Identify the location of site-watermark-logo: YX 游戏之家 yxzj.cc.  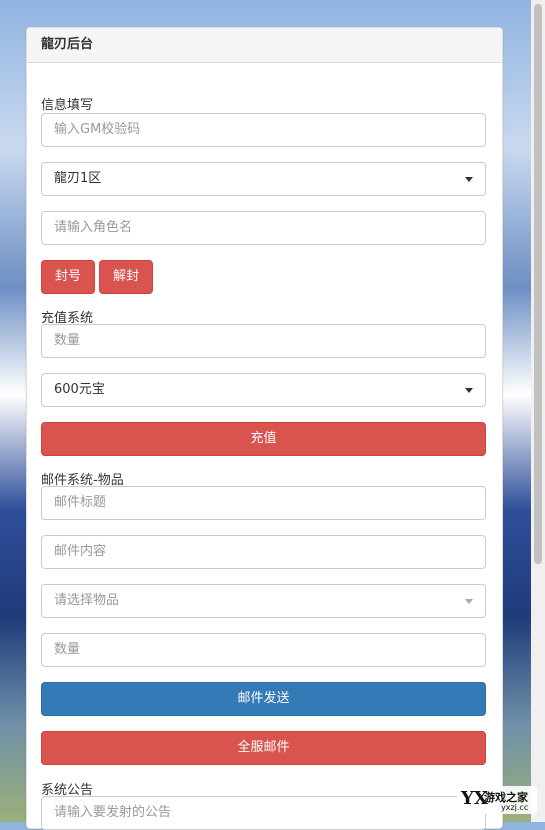
(497, 800).